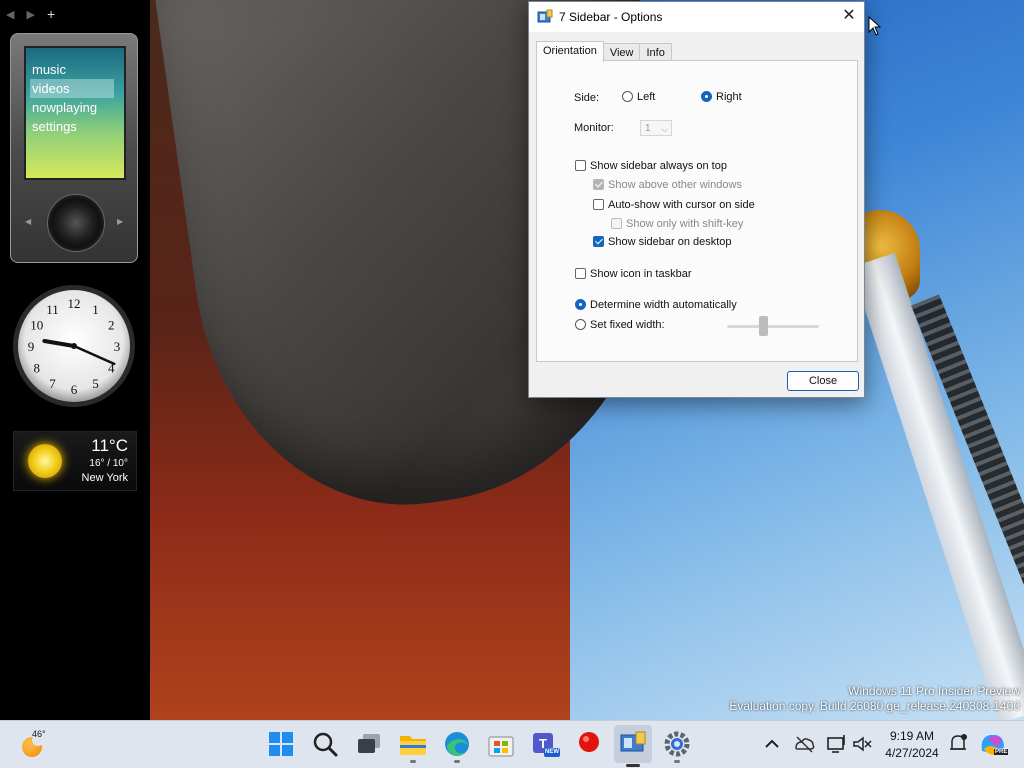 The height and width of the screenshot is (768, 1024). I want to click on taskbar: 46° T NEW 9:19 AM 4/27/2024 PRE, so click(512, 744).